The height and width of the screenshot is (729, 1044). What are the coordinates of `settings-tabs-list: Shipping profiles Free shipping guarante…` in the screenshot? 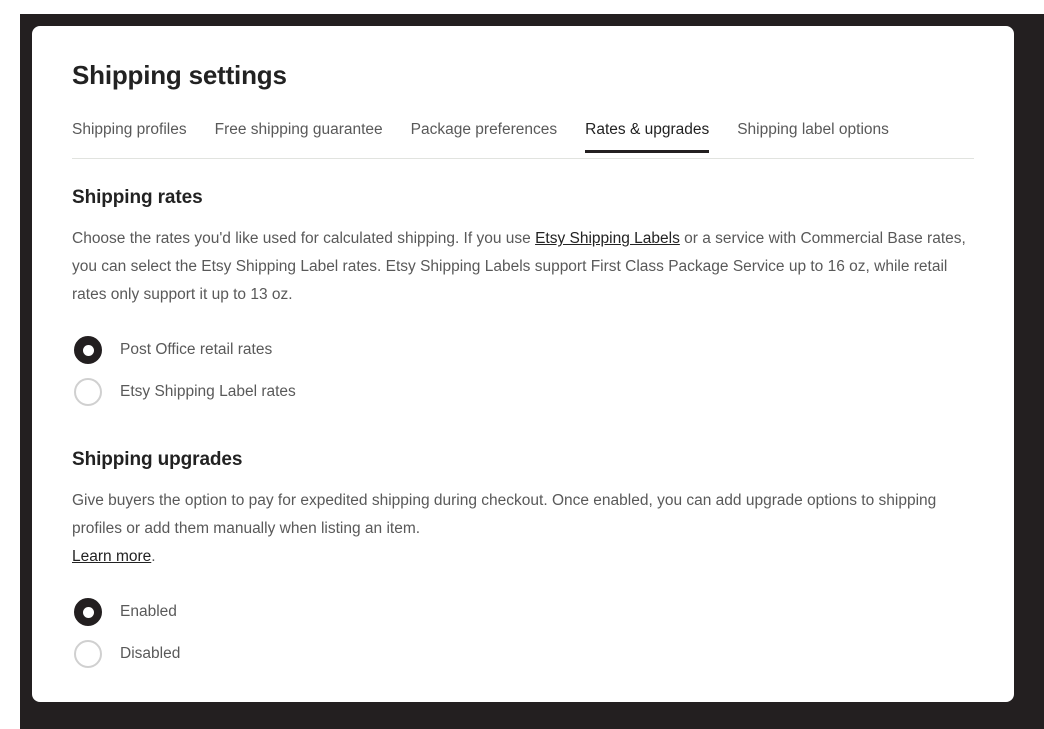 It's located at (523, 140).